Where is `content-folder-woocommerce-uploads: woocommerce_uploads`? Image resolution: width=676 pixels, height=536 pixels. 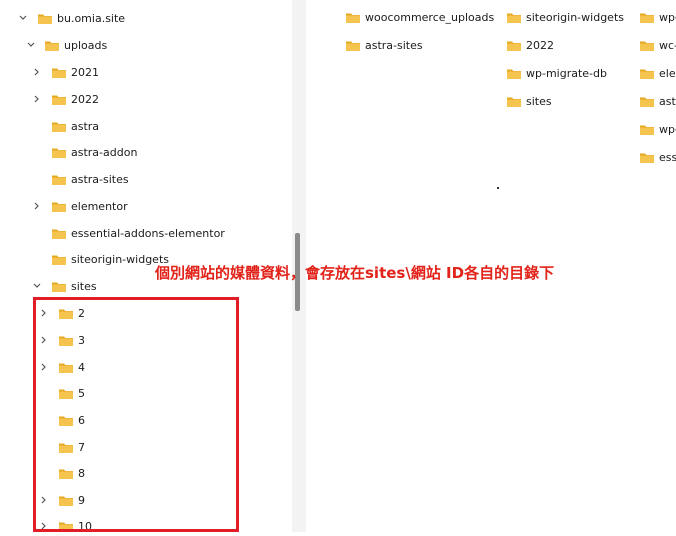 content-folder-woocommerce-uploads: woocommerce_uploads is located at coordinates (420, 17).